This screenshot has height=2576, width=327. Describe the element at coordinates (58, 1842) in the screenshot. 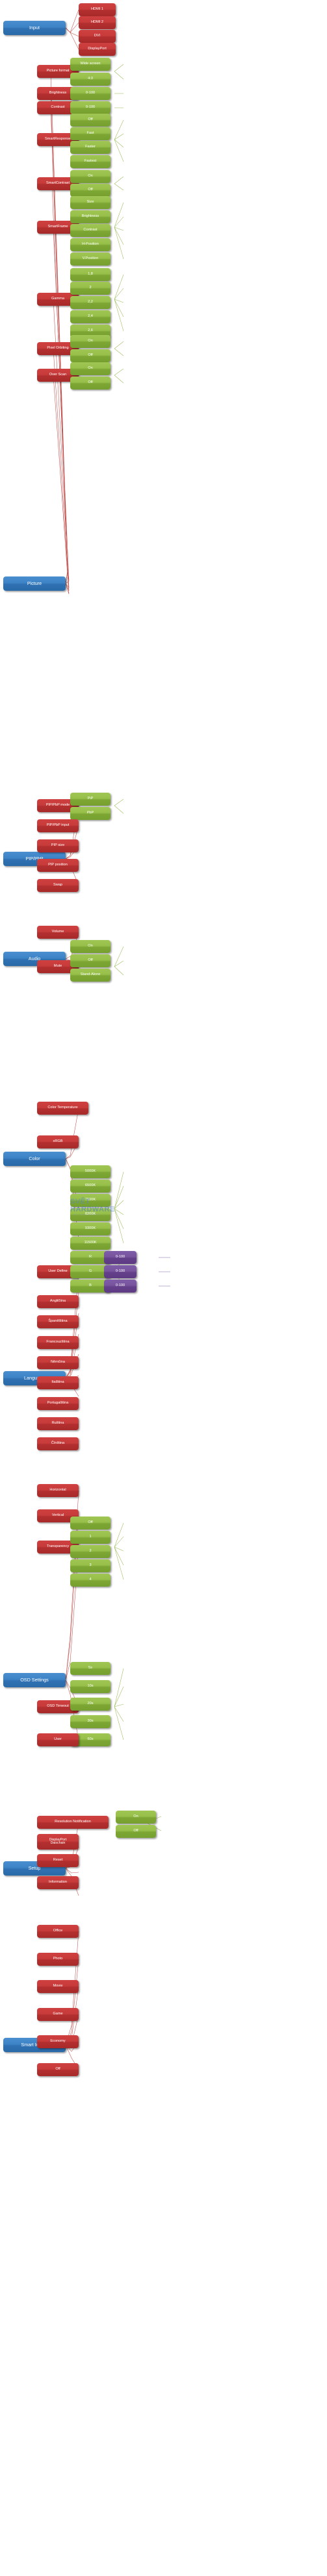

I see `node-setup-displayport-daisychain: DisplayPort Daischain` at that location.